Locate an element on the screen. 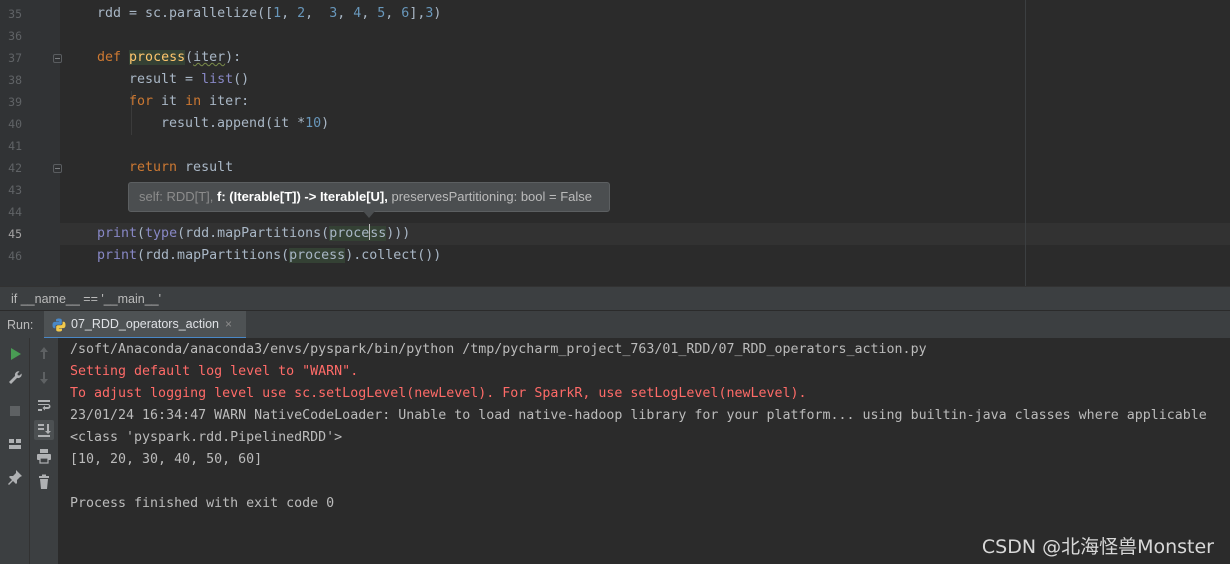 This screenshot has height=564, width=1230. scroll-to-end-icon is located at coordinates (44, 430).